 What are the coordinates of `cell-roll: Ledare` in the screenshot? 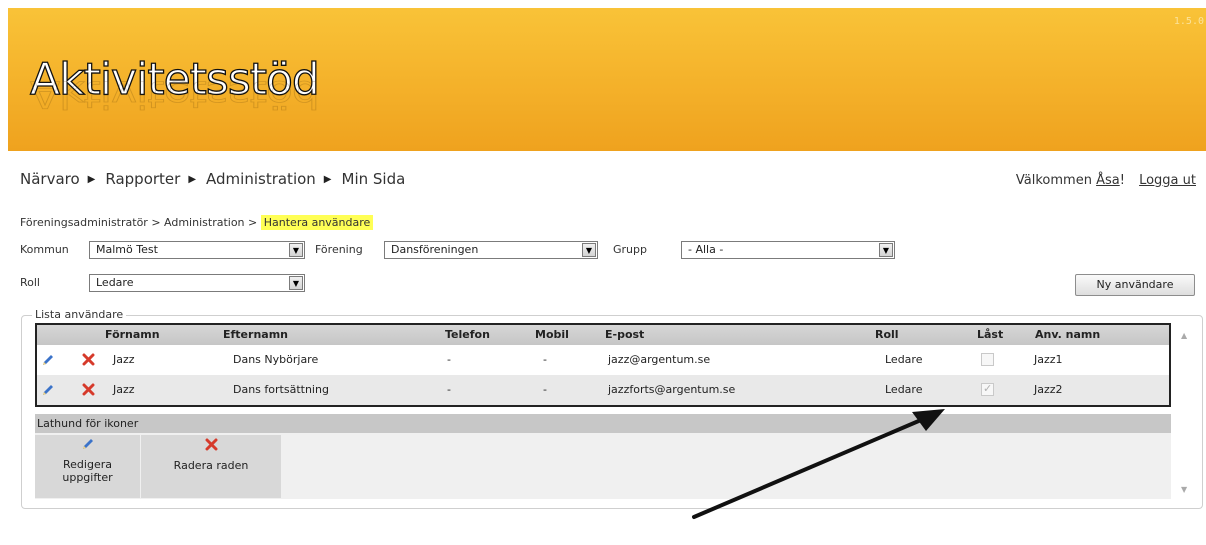 It's located at (904, 359).